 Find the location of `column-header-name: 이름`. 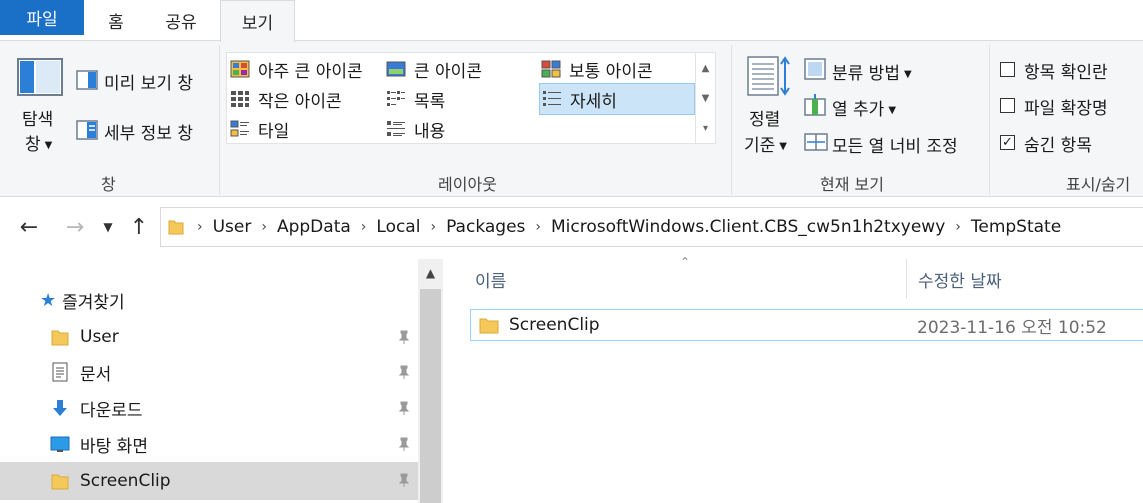

column-header-name: 이름 is located at coordinates (685, 279).